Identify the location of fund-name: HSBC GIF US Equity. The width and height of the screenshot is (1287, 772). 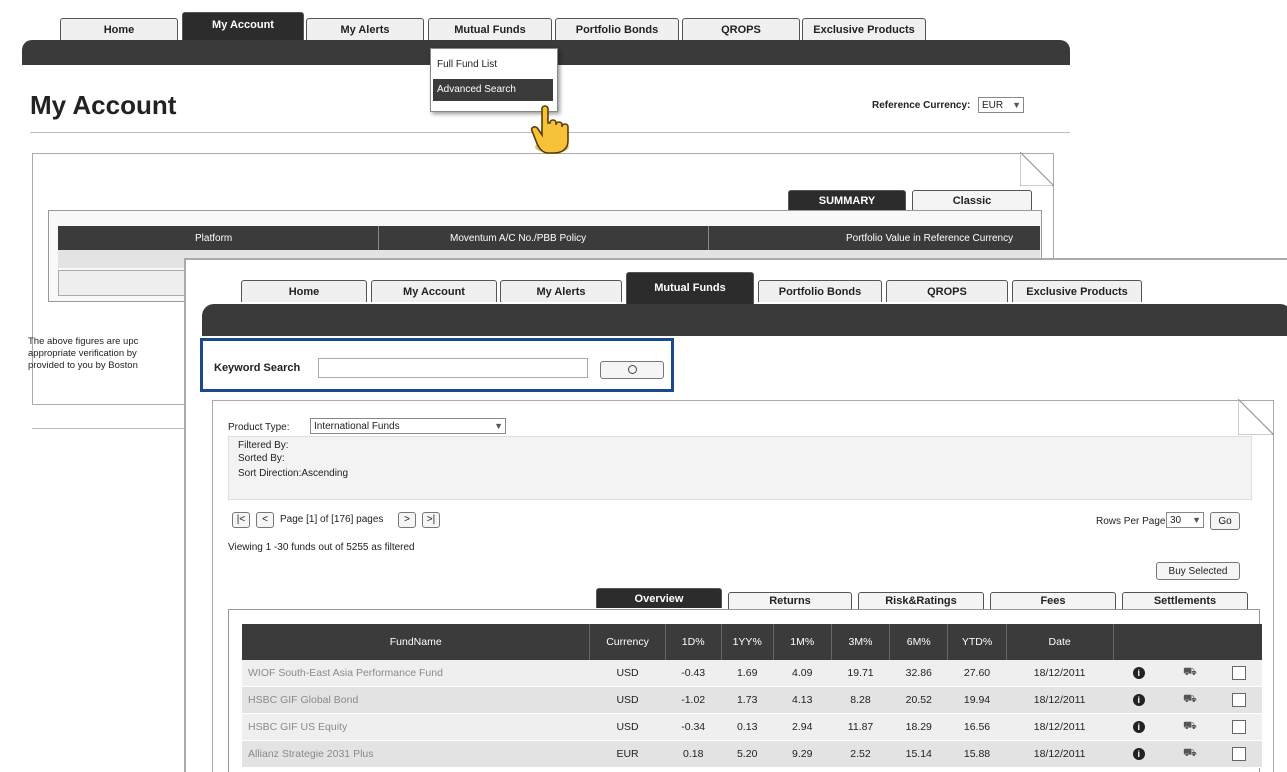
(416, 727).